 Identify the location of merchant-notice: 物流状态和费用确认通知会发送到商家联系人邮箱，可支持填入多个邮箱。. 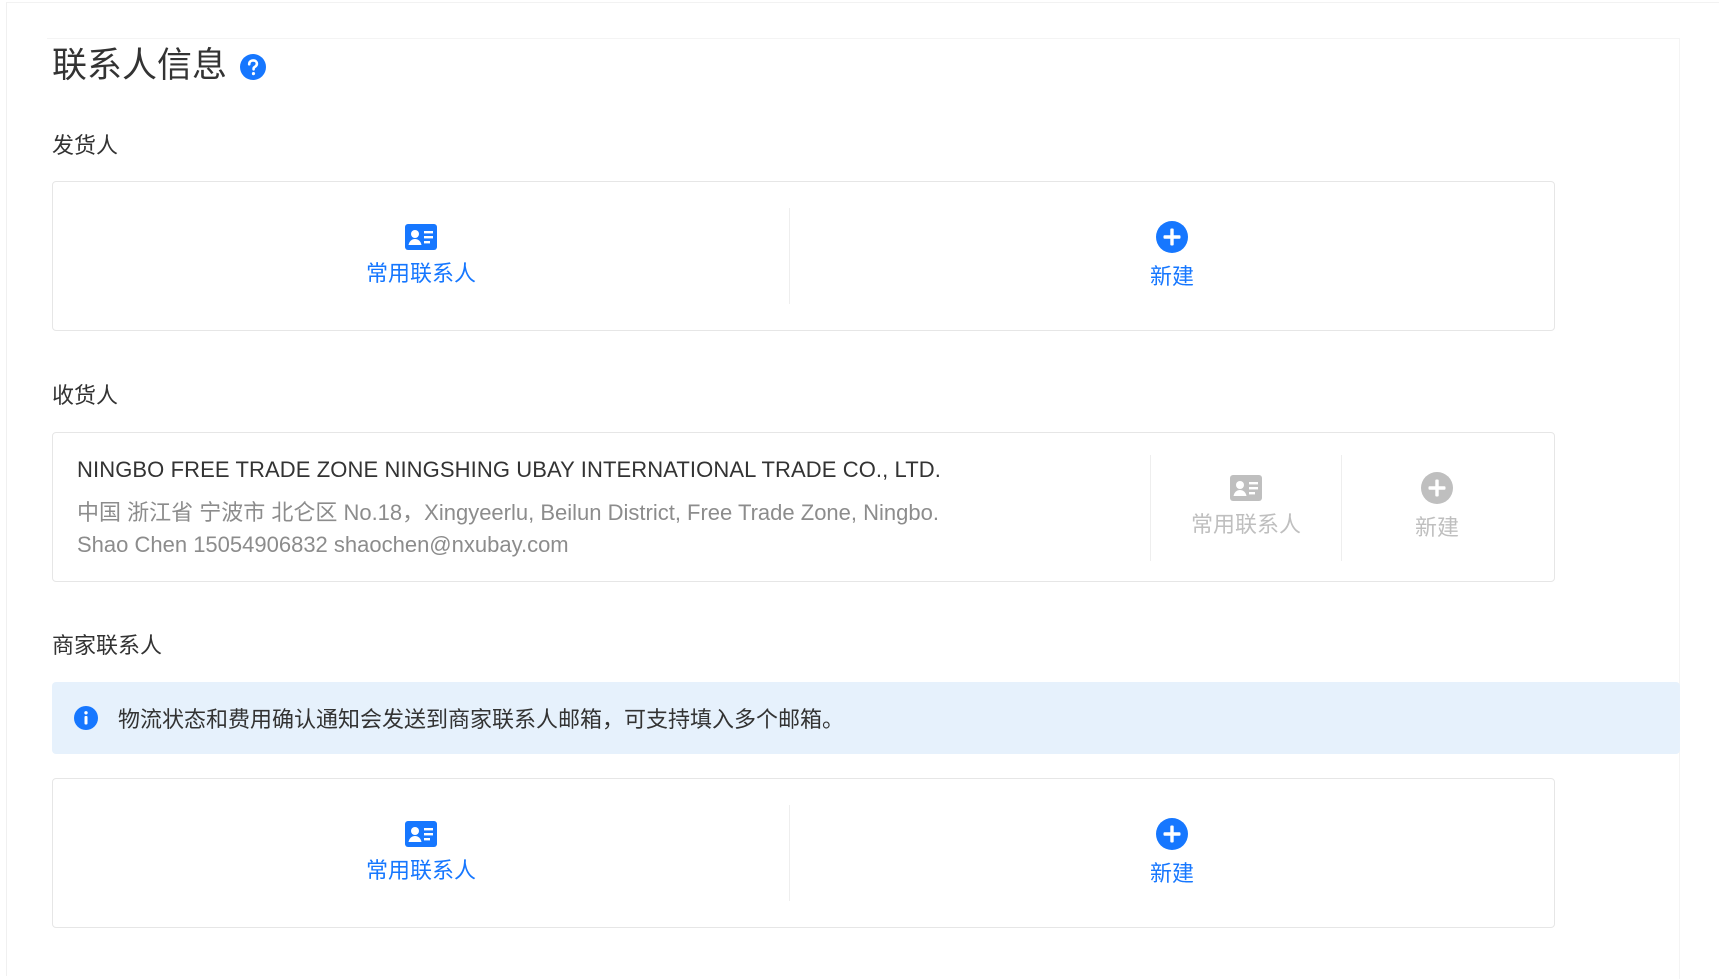
(866, 718).